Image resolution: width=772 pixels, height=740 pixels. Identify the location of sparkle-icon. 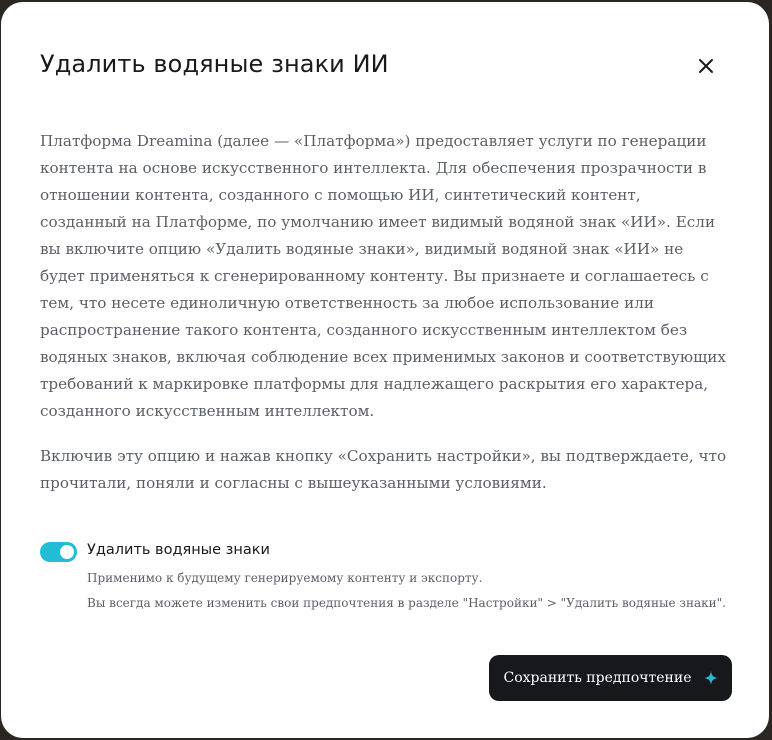
(710, 678).